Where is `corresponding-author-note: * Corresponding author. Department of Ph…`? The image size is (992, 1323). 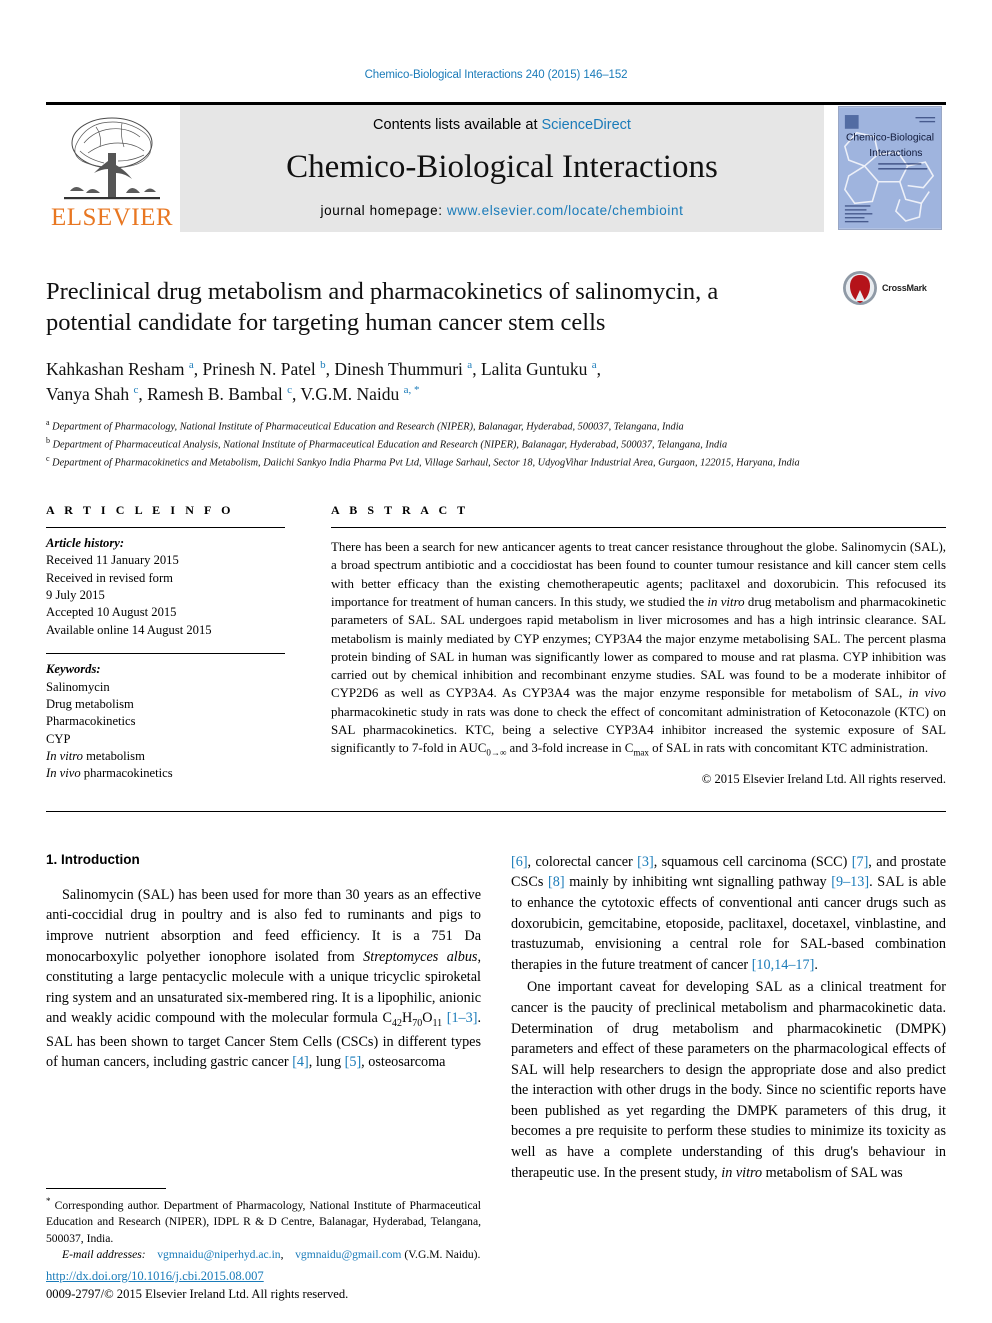
corresponding-author-note: * Corresponding author. Department of Ph… is located at coordinates (263, 1220).